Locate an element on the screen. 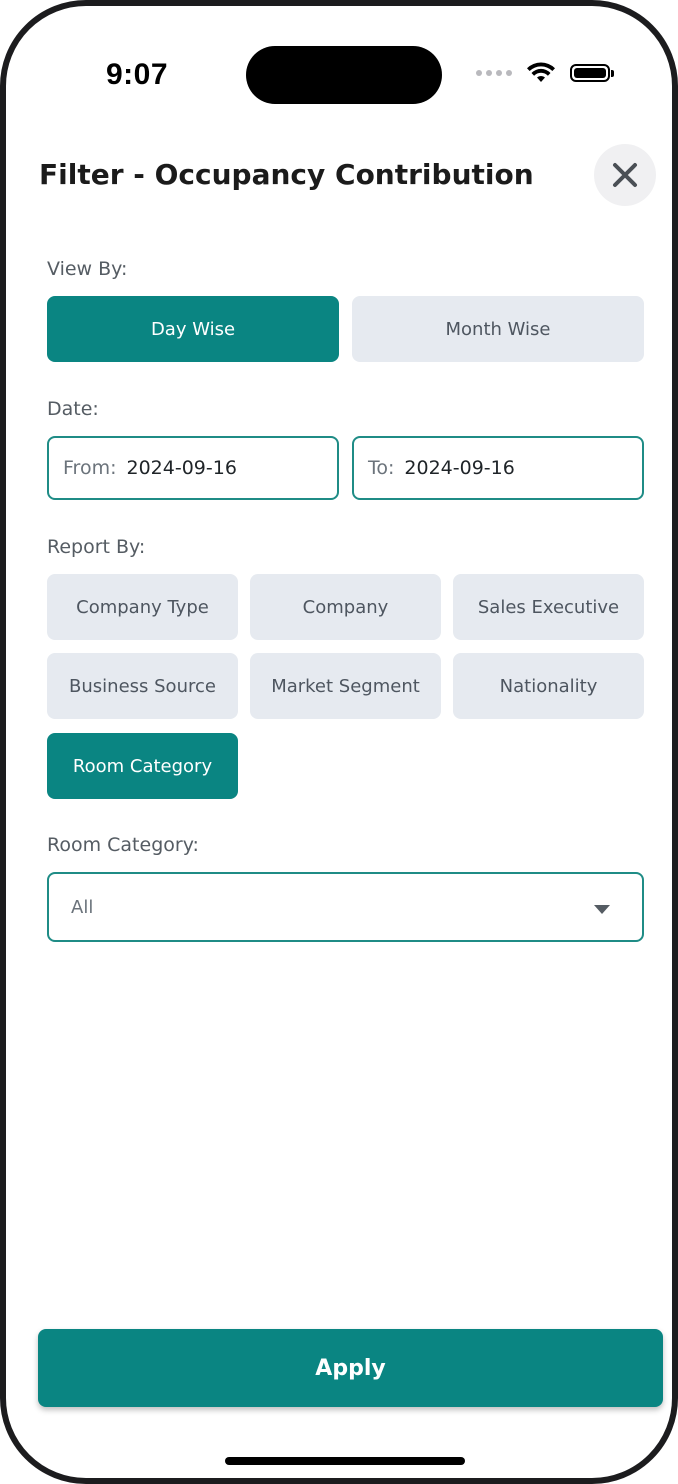 This screenshot has width=678, height=1484. from-prefix: From: is located at coordinates (90, 468).